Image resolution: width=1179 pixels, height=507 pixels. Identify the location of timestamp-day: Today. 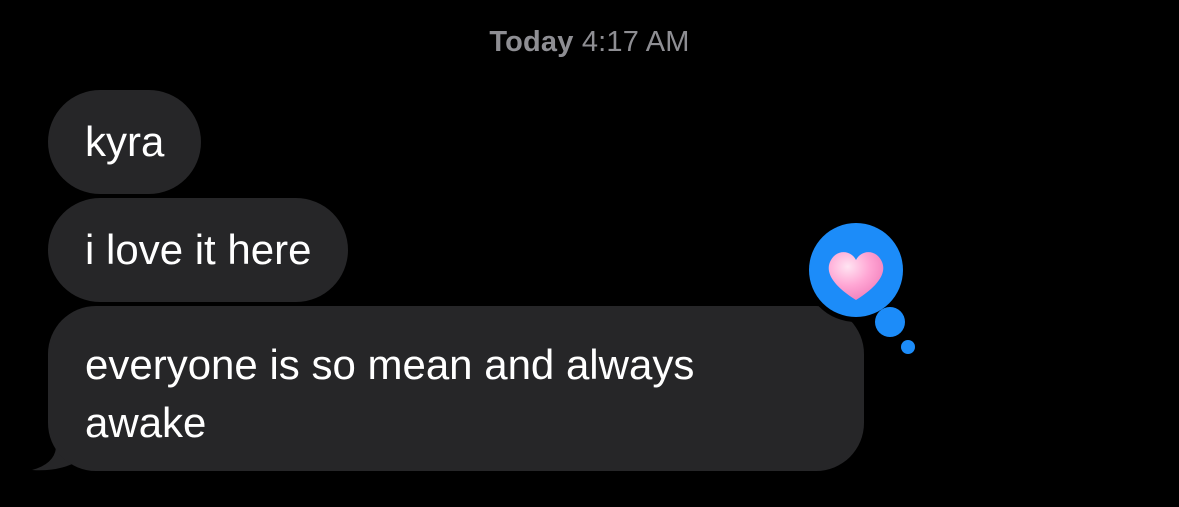
(531, 42).